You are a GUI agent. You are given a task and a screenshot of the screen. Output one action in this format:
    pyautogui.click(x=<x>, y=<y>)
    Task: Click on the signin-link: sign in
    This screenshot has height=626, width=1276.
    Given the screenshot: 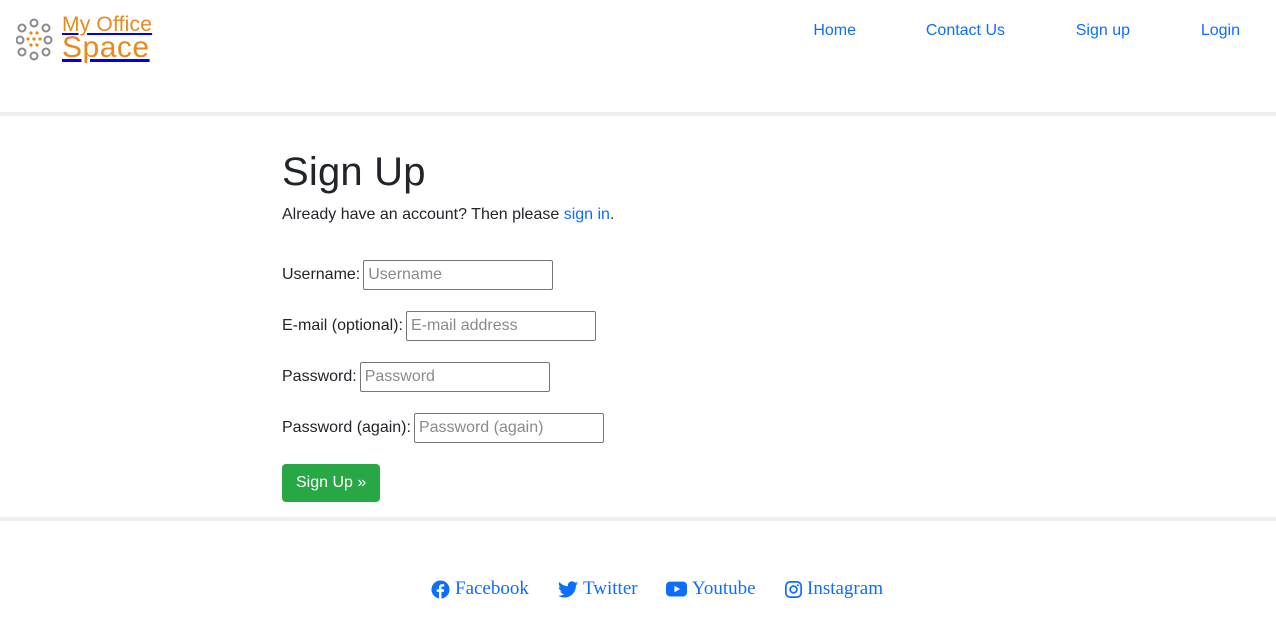 What is the action you would take?
    pyautogui.click(x=587, y=214)
    